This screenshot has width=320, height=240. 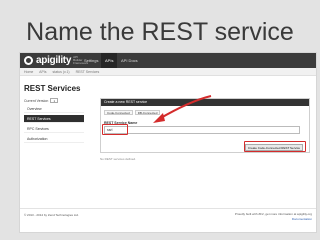 I want to click on nav-settings: Settings, so click(x=91, y=60).